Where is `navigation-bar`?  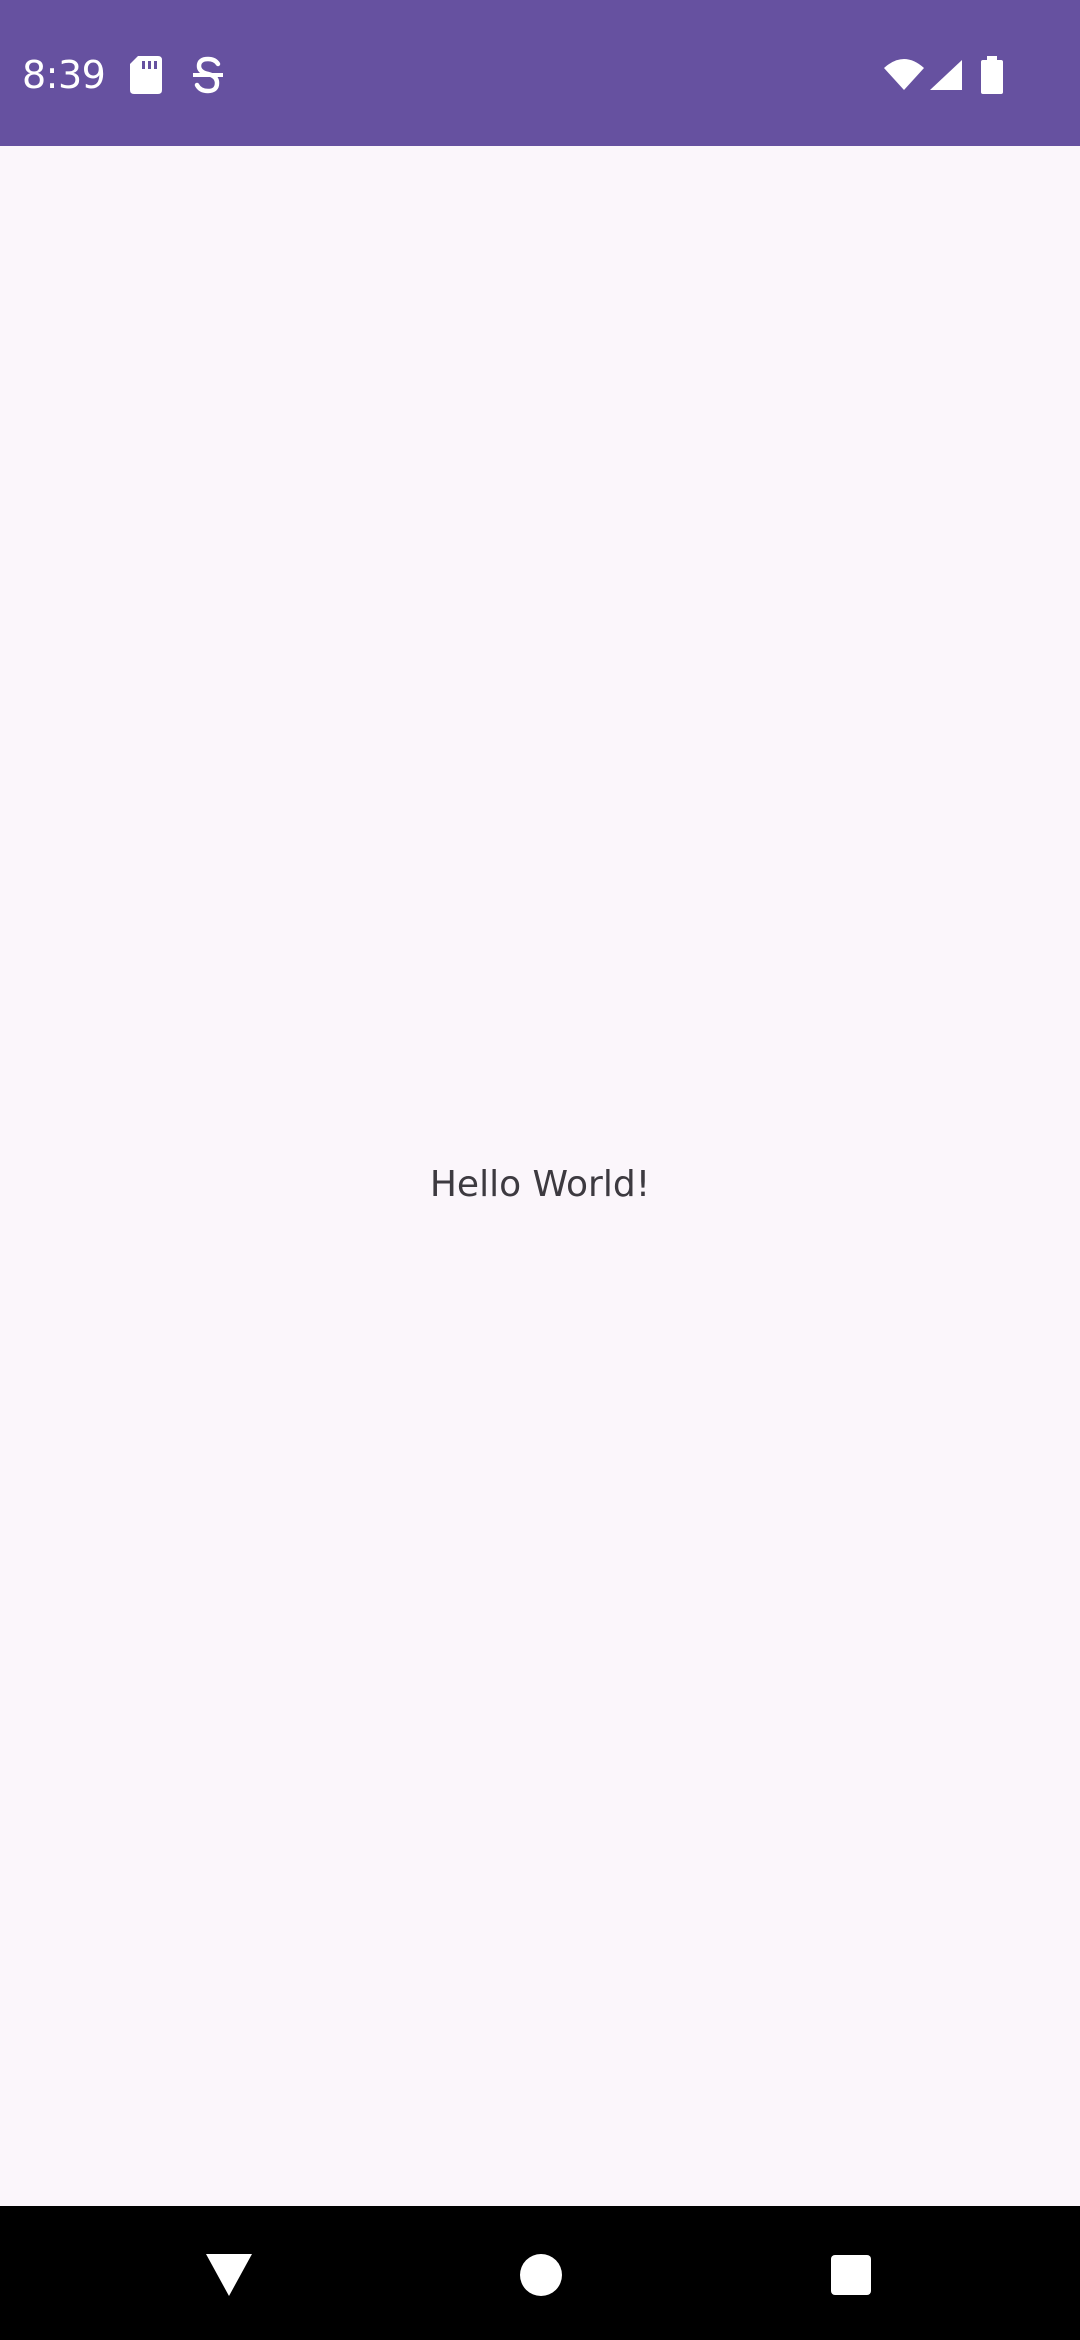 navigation-bar is located at coordinates (540, 2273).